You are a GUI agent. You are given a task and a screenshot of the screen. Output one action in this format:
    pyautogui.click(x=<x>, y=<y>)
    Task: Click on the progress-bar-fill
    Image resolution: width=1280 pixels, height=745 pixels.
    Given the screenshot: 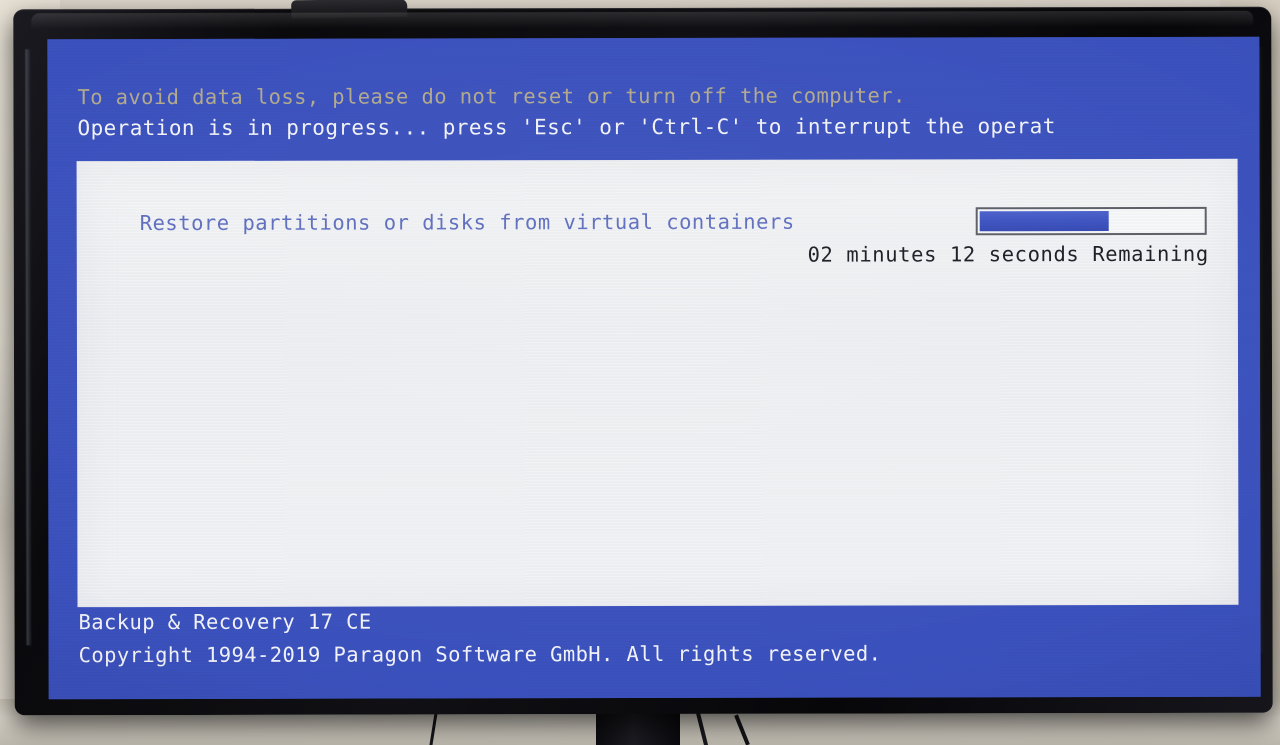 What is the action you would take?
    pyautogui.click(x=1044, y=221)
    